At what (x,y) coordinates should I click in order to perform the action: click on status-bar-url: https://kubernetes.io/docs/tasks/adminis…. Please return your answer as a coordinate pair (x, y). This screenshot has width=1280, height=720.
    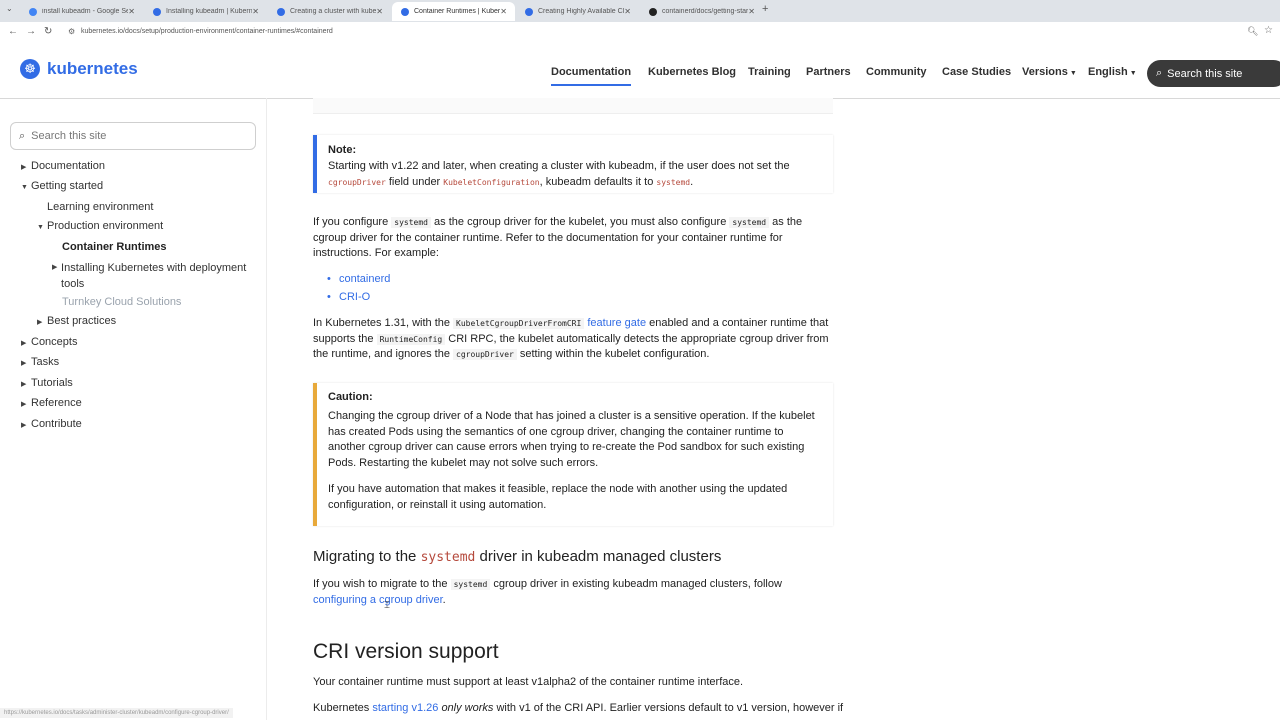
    Looking at the image, I should click on (116, 713).